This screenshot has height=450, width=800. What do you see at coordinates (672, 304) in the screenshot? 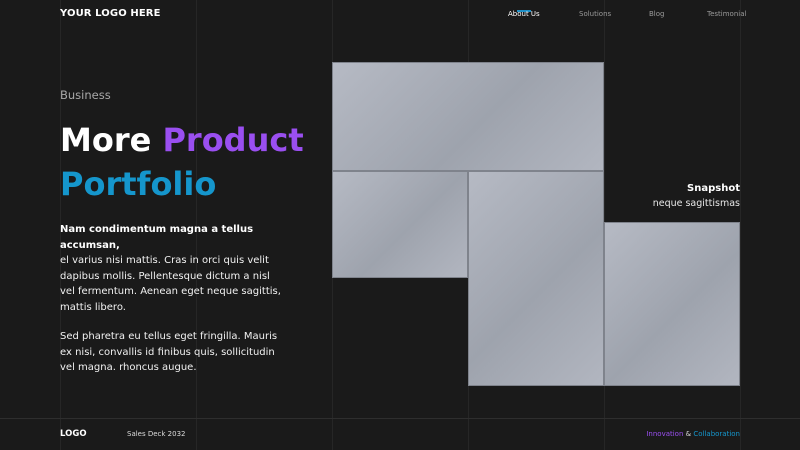
I see `image-placeholder-right` at bounding box center [672, 304].